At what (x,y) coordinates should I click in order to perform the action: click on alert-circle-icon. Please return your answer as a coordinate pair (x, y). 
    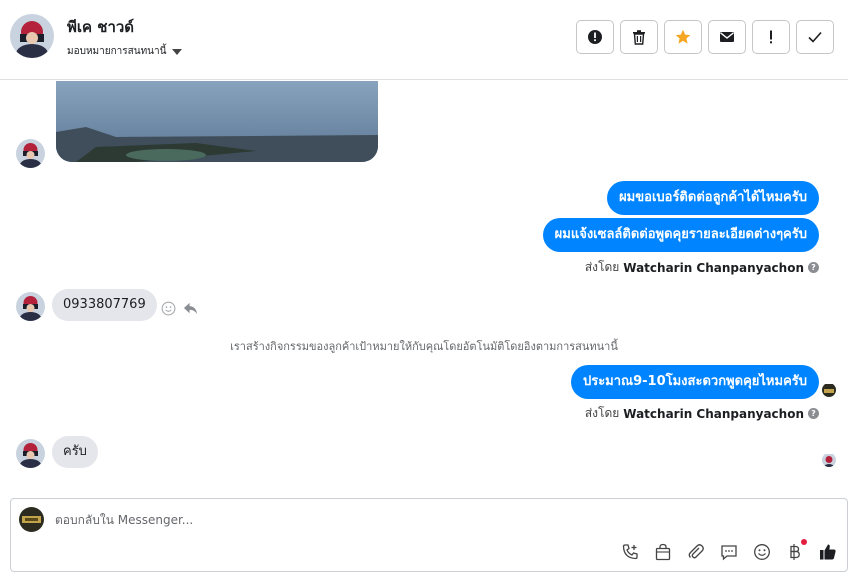
    Looking at the image, I should click on (595, 37).